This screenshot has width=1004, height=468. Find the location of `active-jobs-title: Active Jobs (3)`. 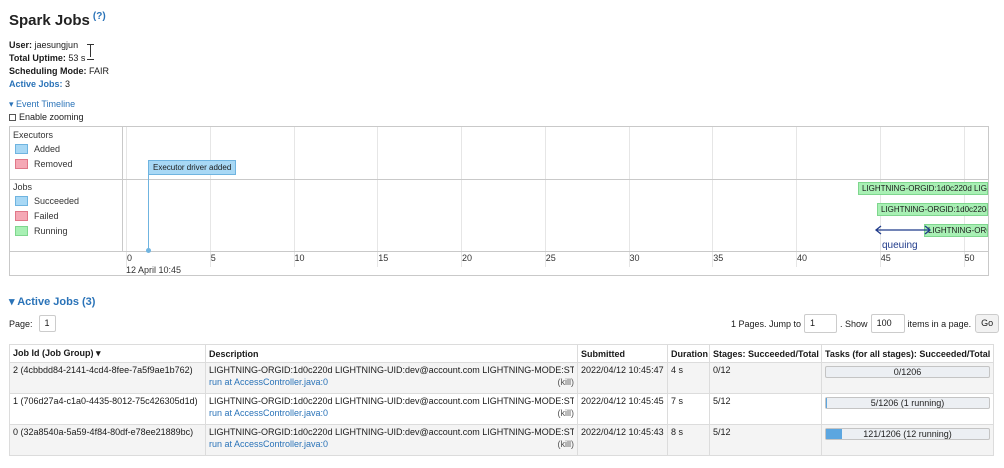

active-jobs-title: Active Jobs (3) is located at coordinates (56, 302).